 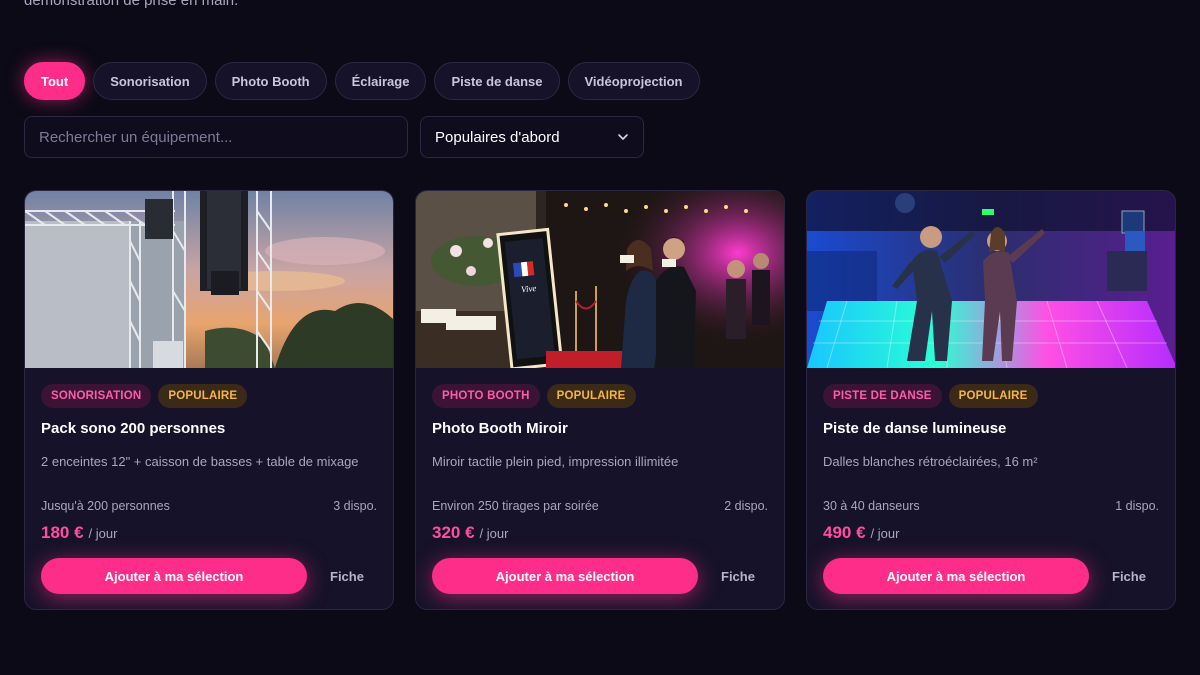 What do you see at coordinates (529, 289) in the screenshot?
I see `svg-text: Vive` at bounding box center [529, 289].